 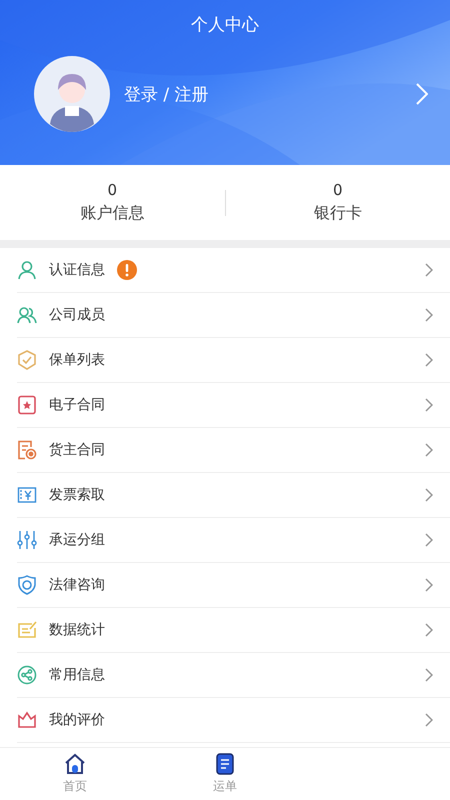 What do you see at coordinates (112, 202) in the screenshot?
I see `stat-item: 0 账户信息` at bounding box center [112, 202].